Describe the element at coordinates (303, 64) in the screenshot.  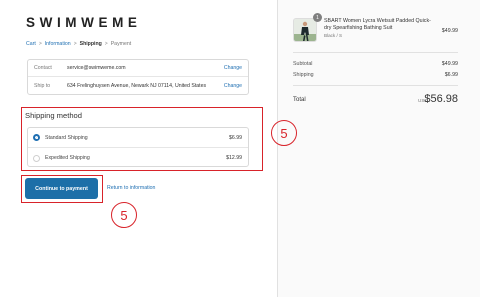
I see `subtotal-label: Subtotal` at that location.